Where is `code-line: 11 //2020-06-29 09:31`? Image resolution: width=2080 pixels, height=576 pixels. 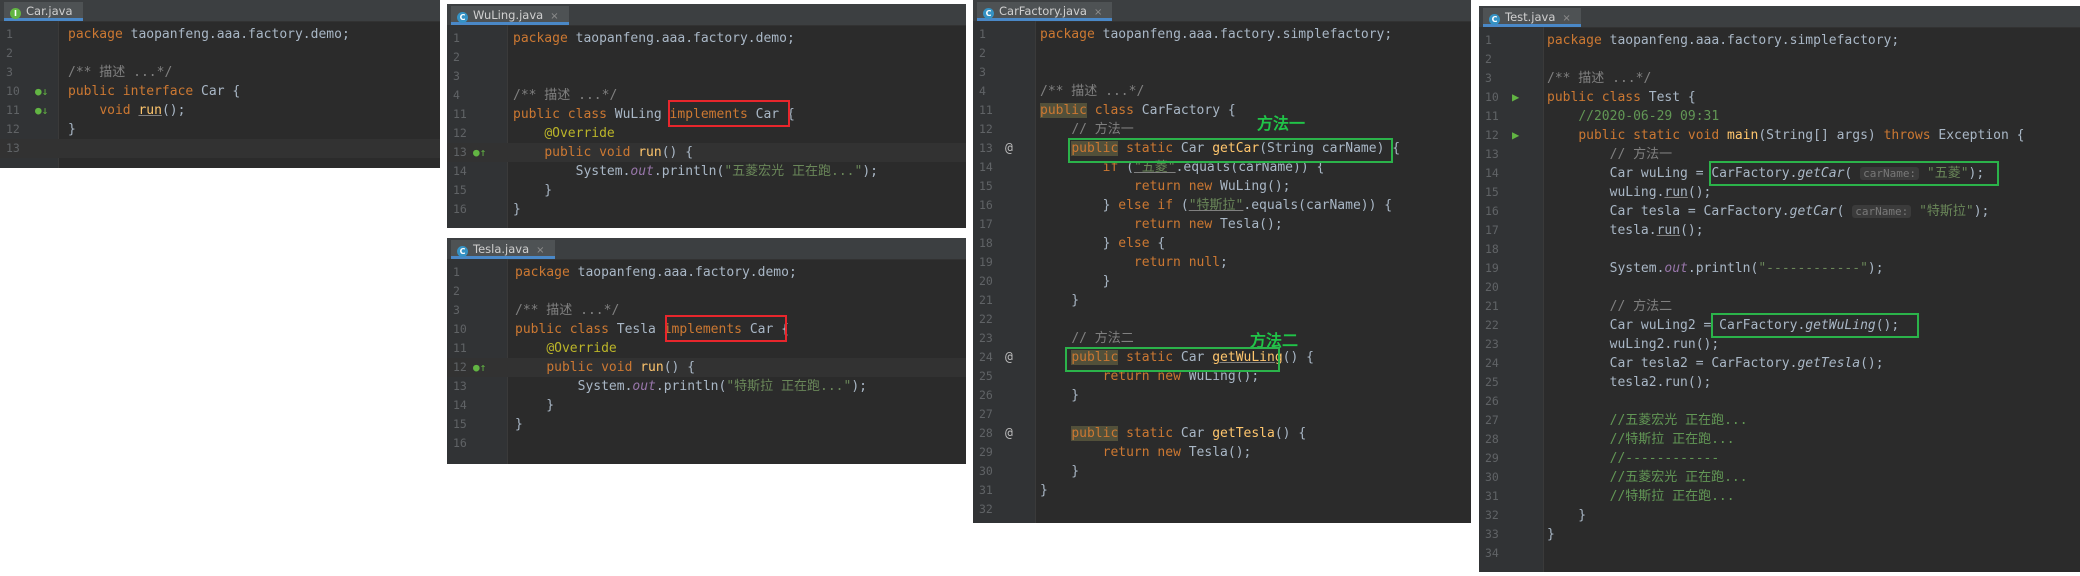
code-line: 11 //2020-06-29 09:31 is located at coordinates (1779, 116).